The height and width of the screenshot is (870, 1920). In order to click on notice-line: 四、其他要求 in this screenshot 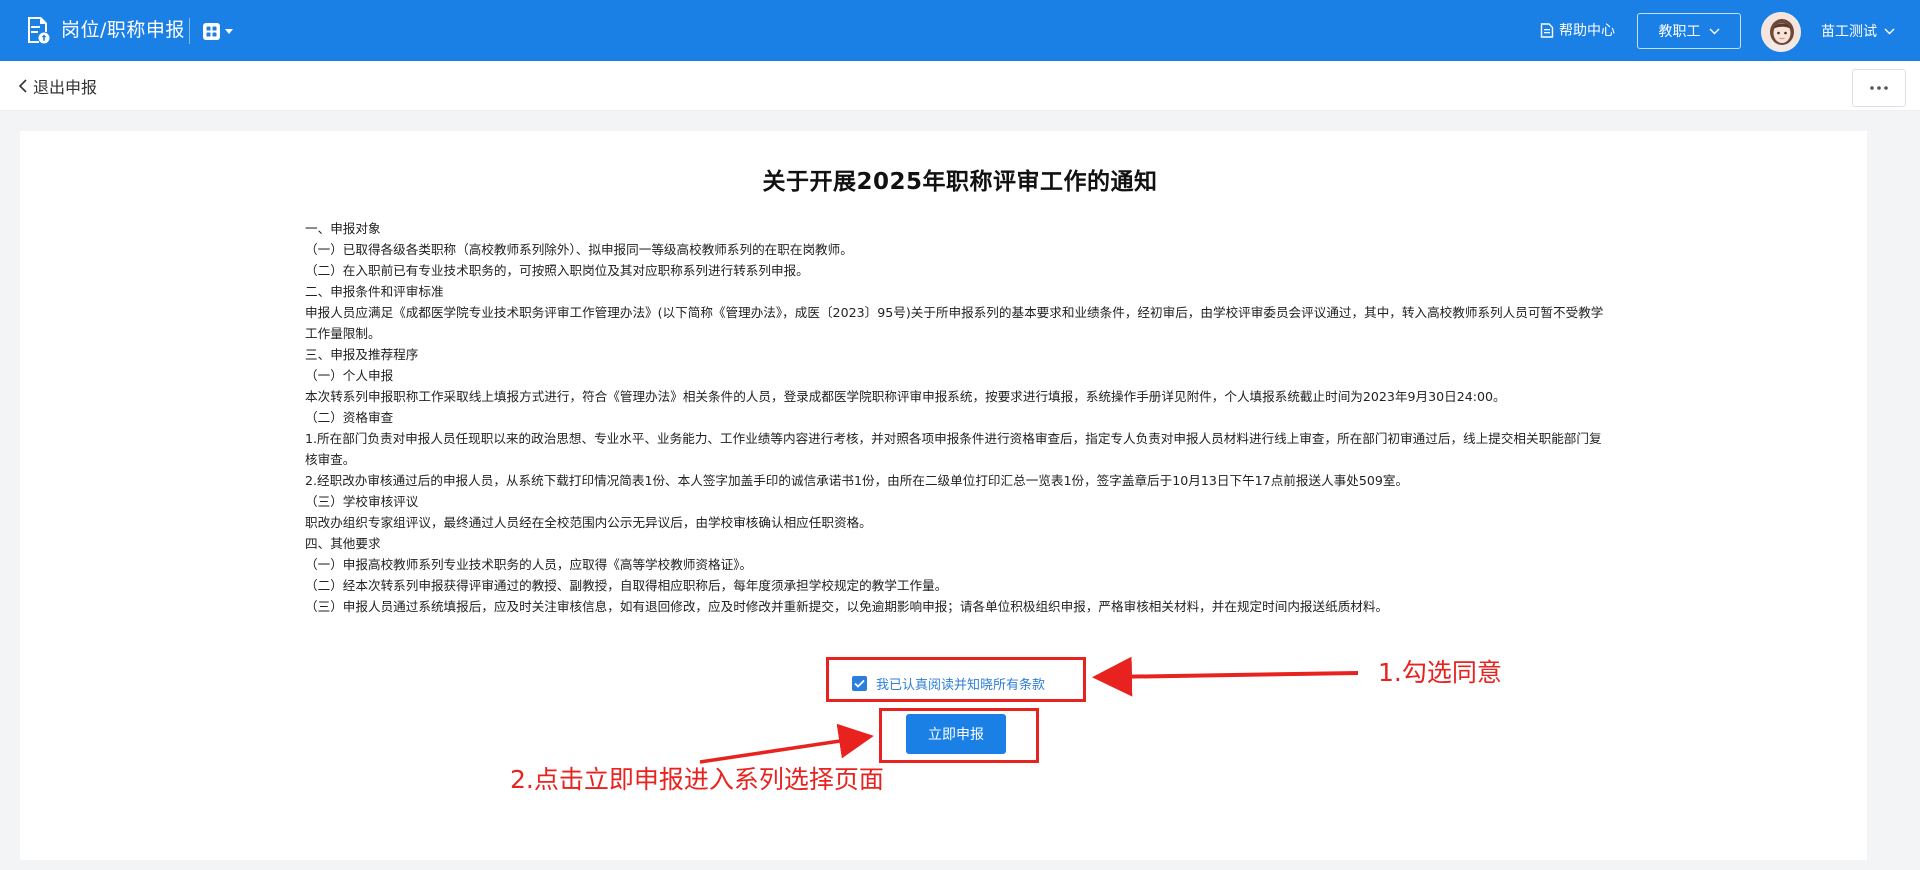, I will do `click(343, 543)`.